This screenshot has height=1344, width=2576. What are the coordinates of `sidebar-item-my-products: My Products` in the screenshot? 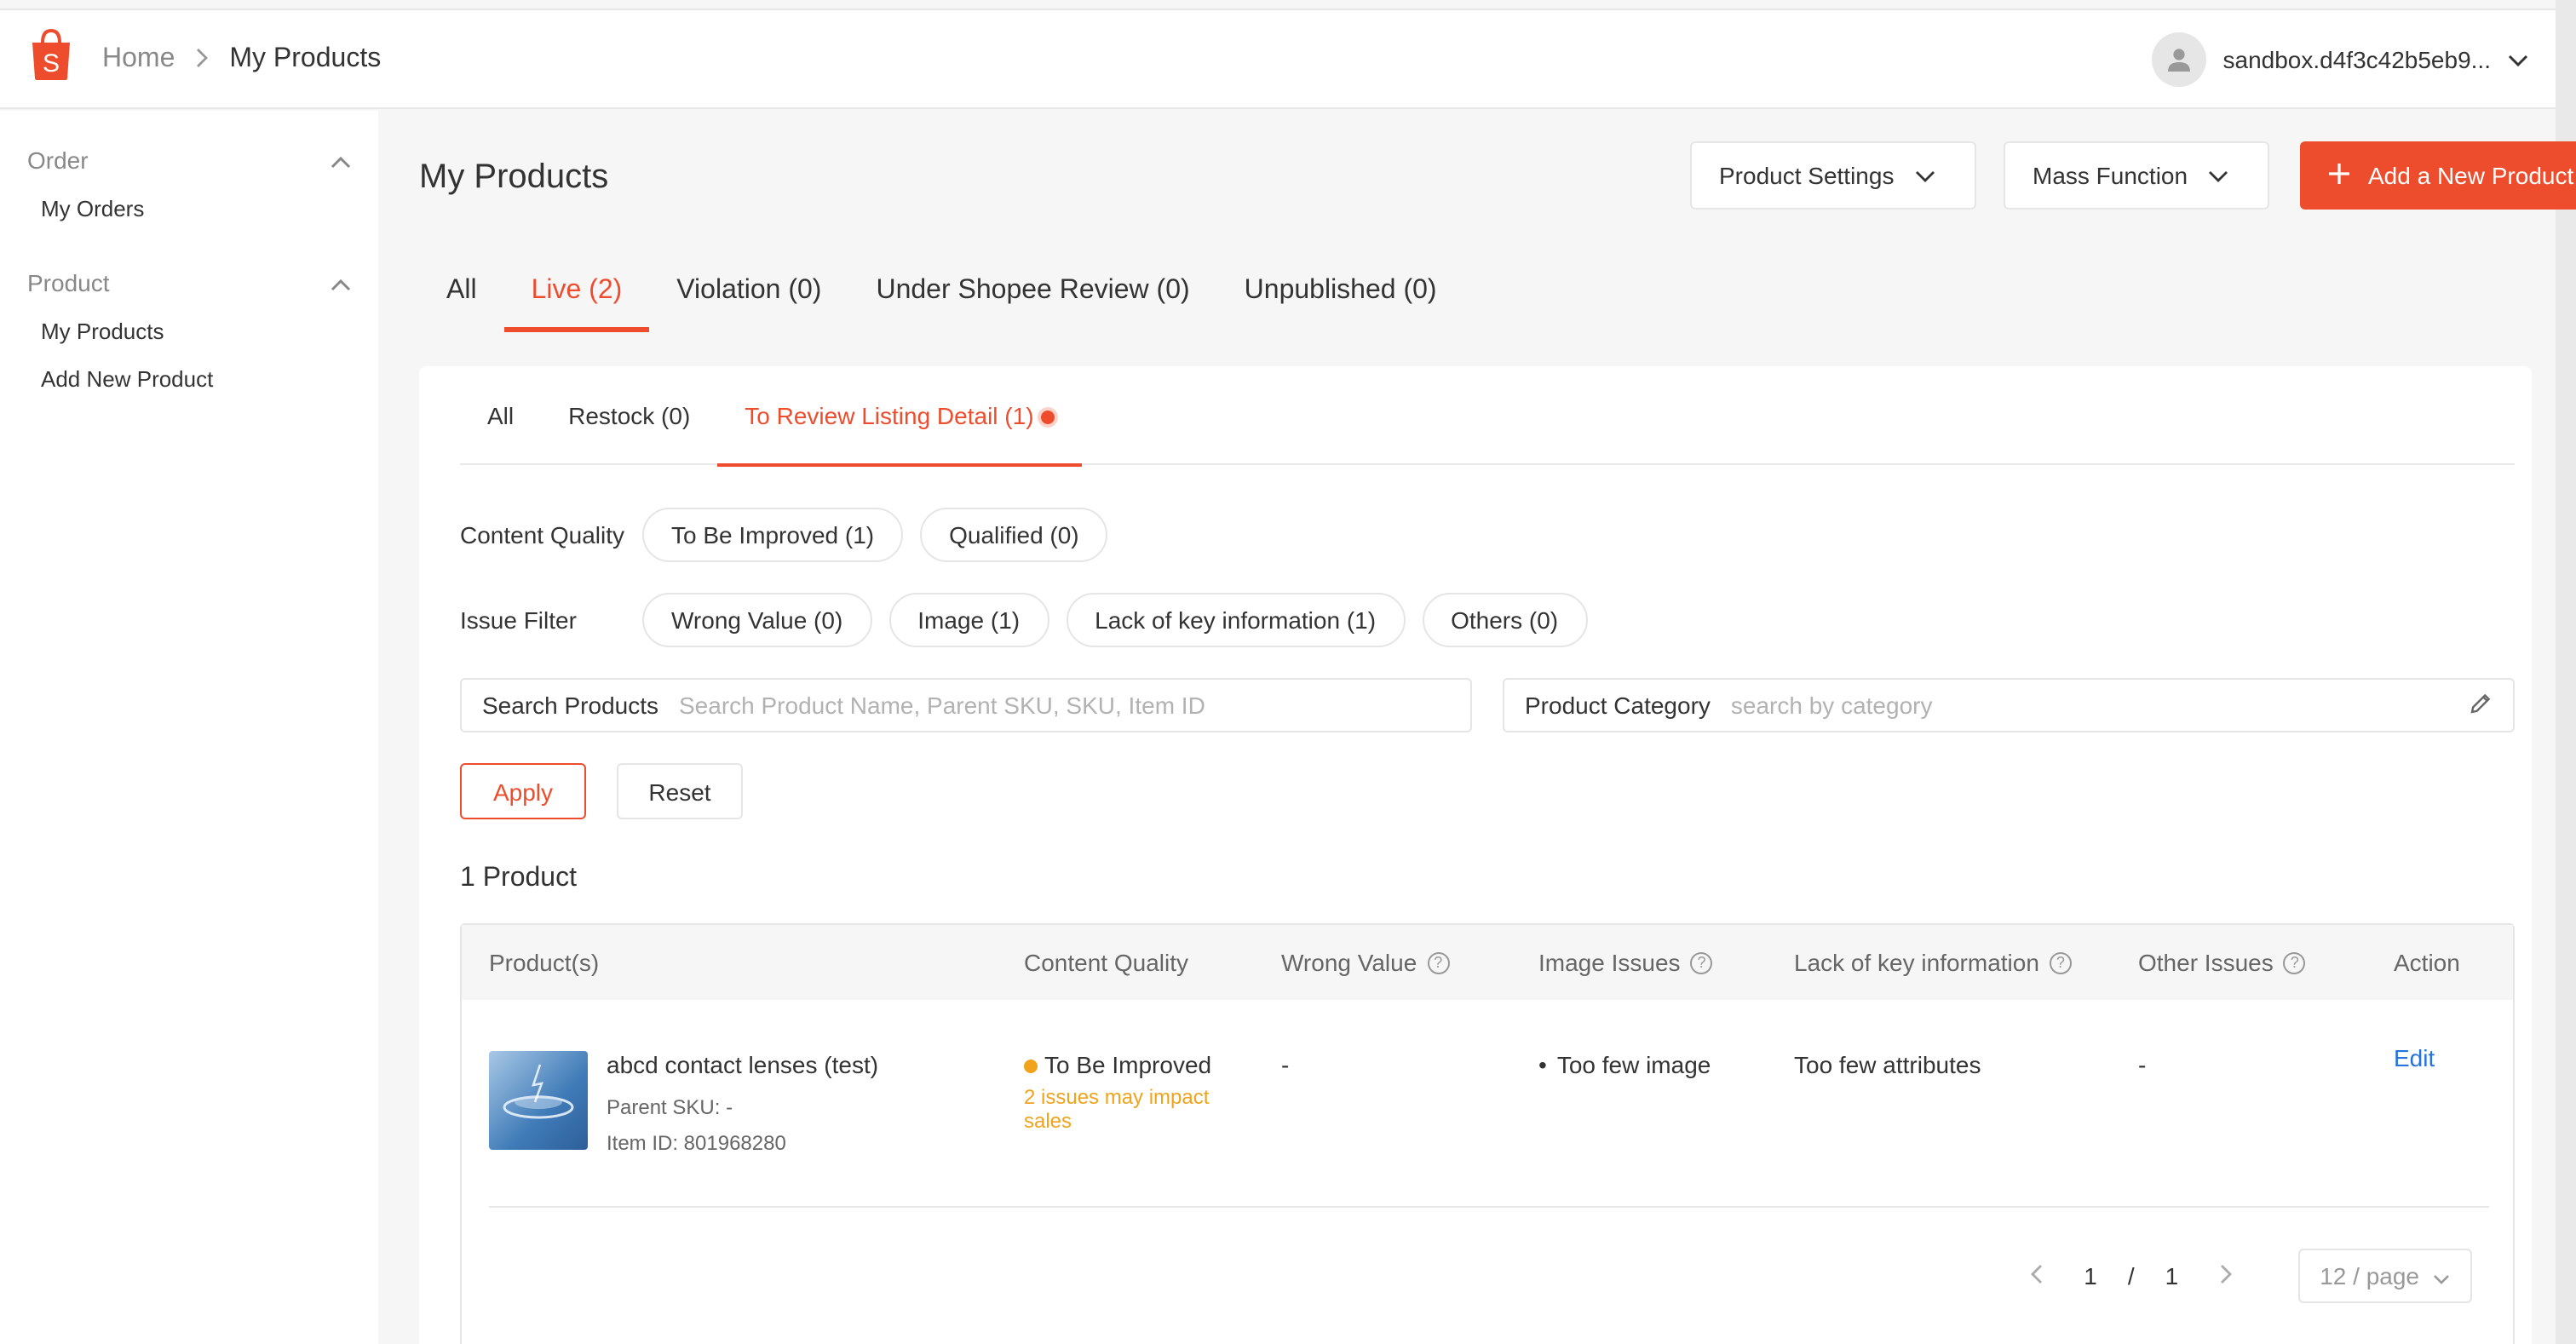 It's located at (189, 332).